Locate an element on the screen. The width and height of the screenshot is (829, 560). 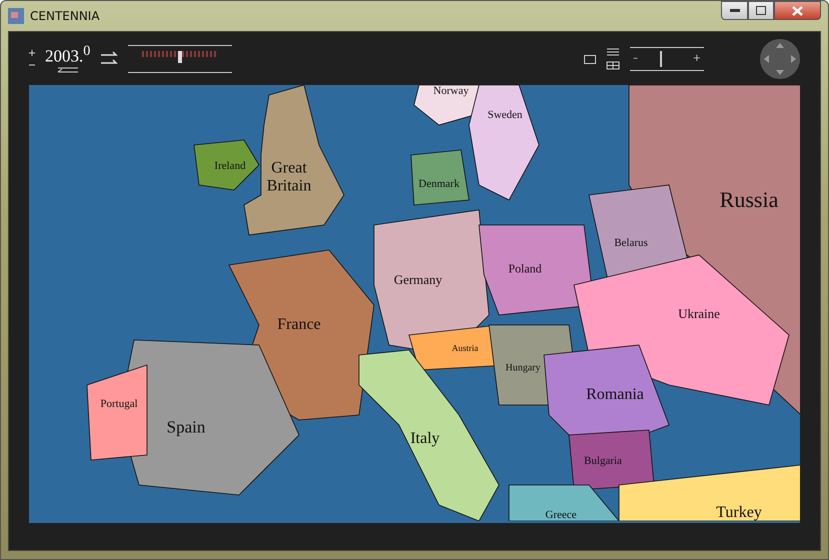
country-label: Greece is located at coordinates (561, 515).